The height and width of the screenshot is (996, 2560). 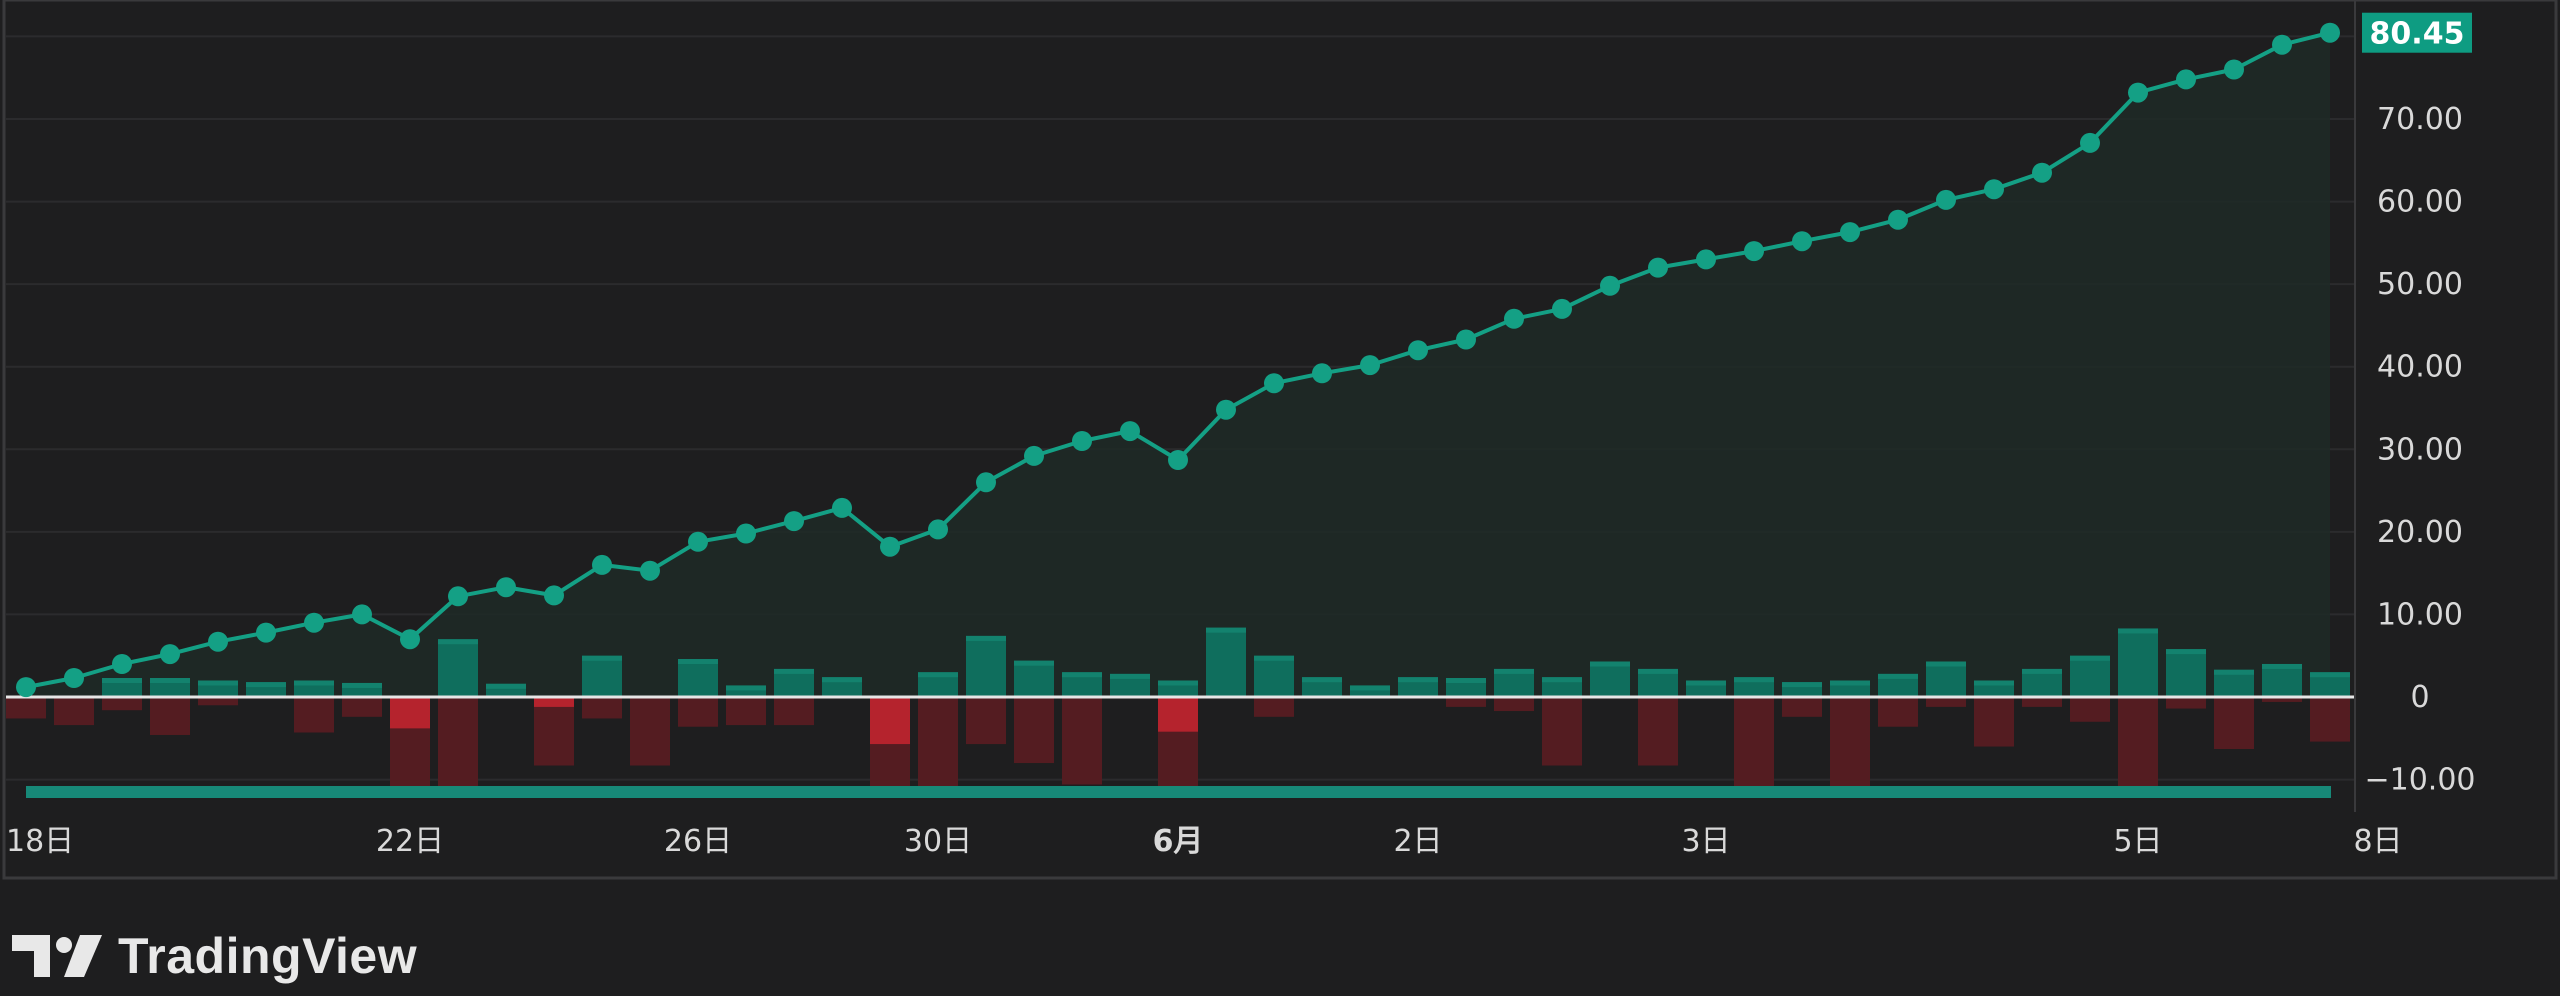 What do you see at coordinates (410, 841) in the screenshot?
I see `x-tick-label: 22日` at bounding box center [410, 841].